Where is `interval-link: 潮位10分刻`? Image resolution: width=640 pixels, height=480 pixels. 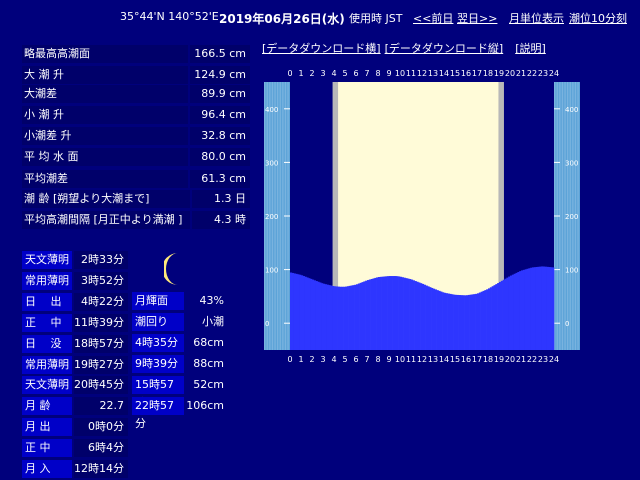 interval-link: 潮位10分刻 is located at coordinates (598, 18).